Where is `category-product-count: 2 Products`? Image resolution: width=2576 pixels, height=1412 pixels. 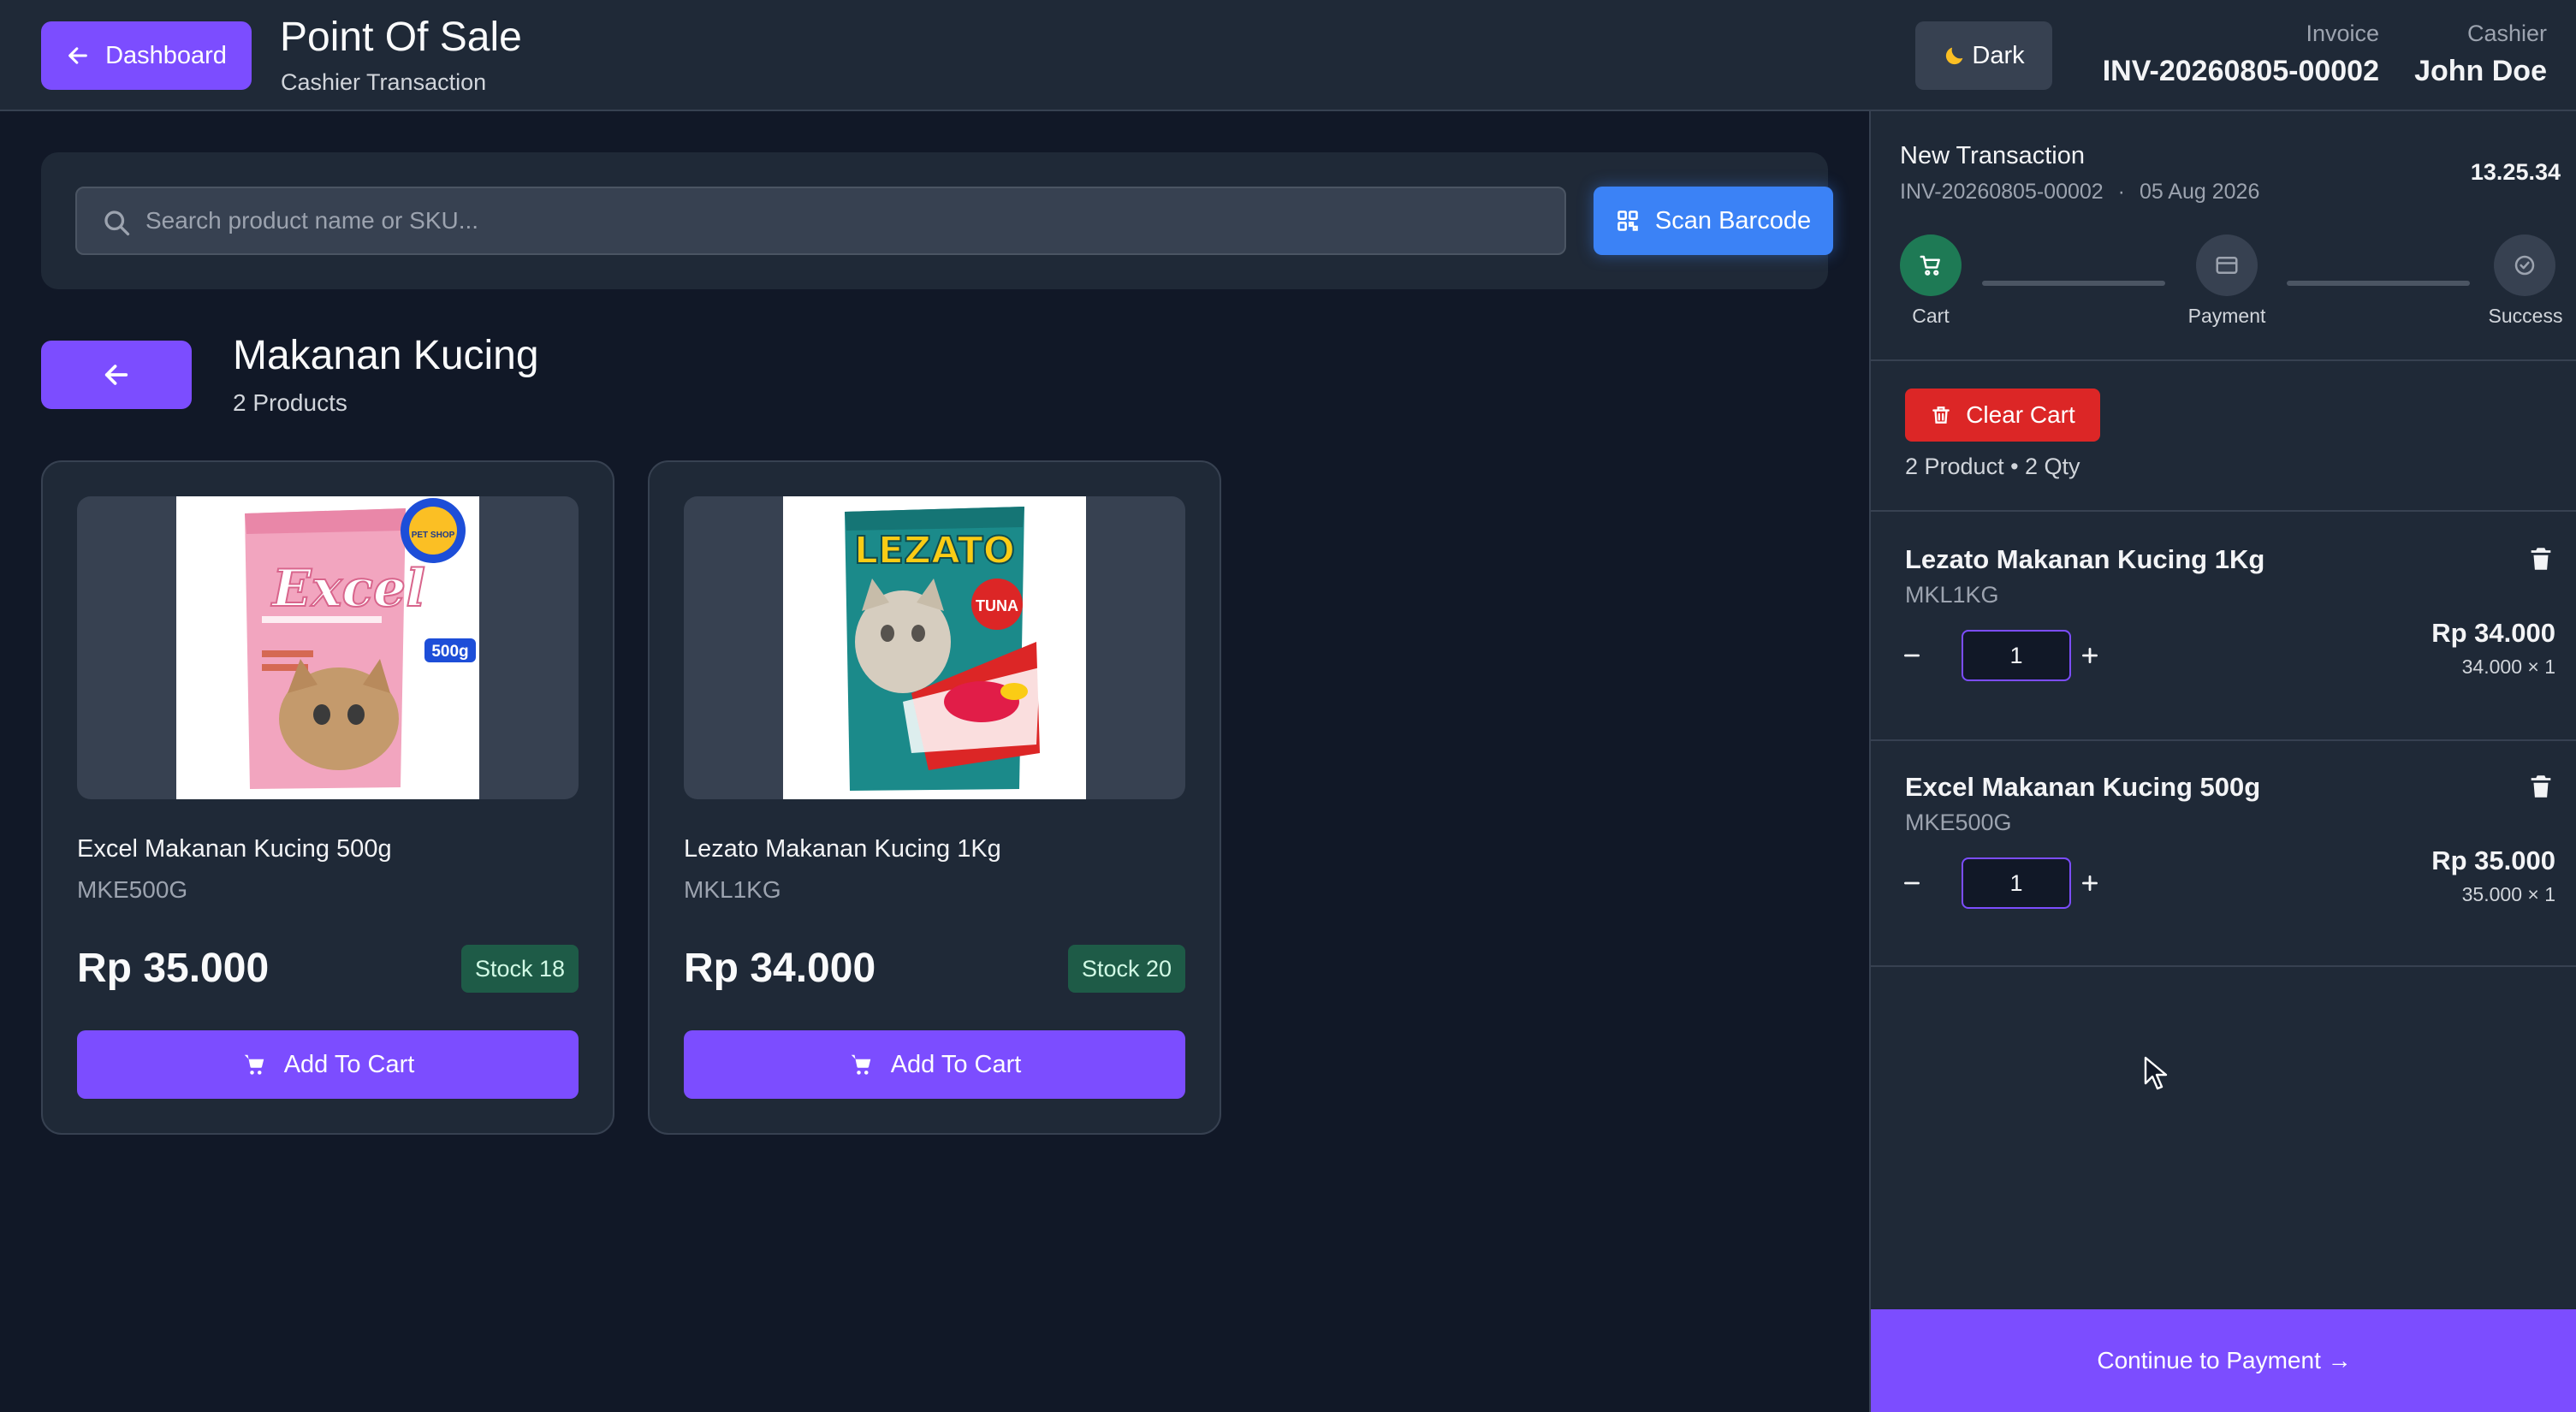 category-product-count: 2 Products is located at coordinates (290, 402).